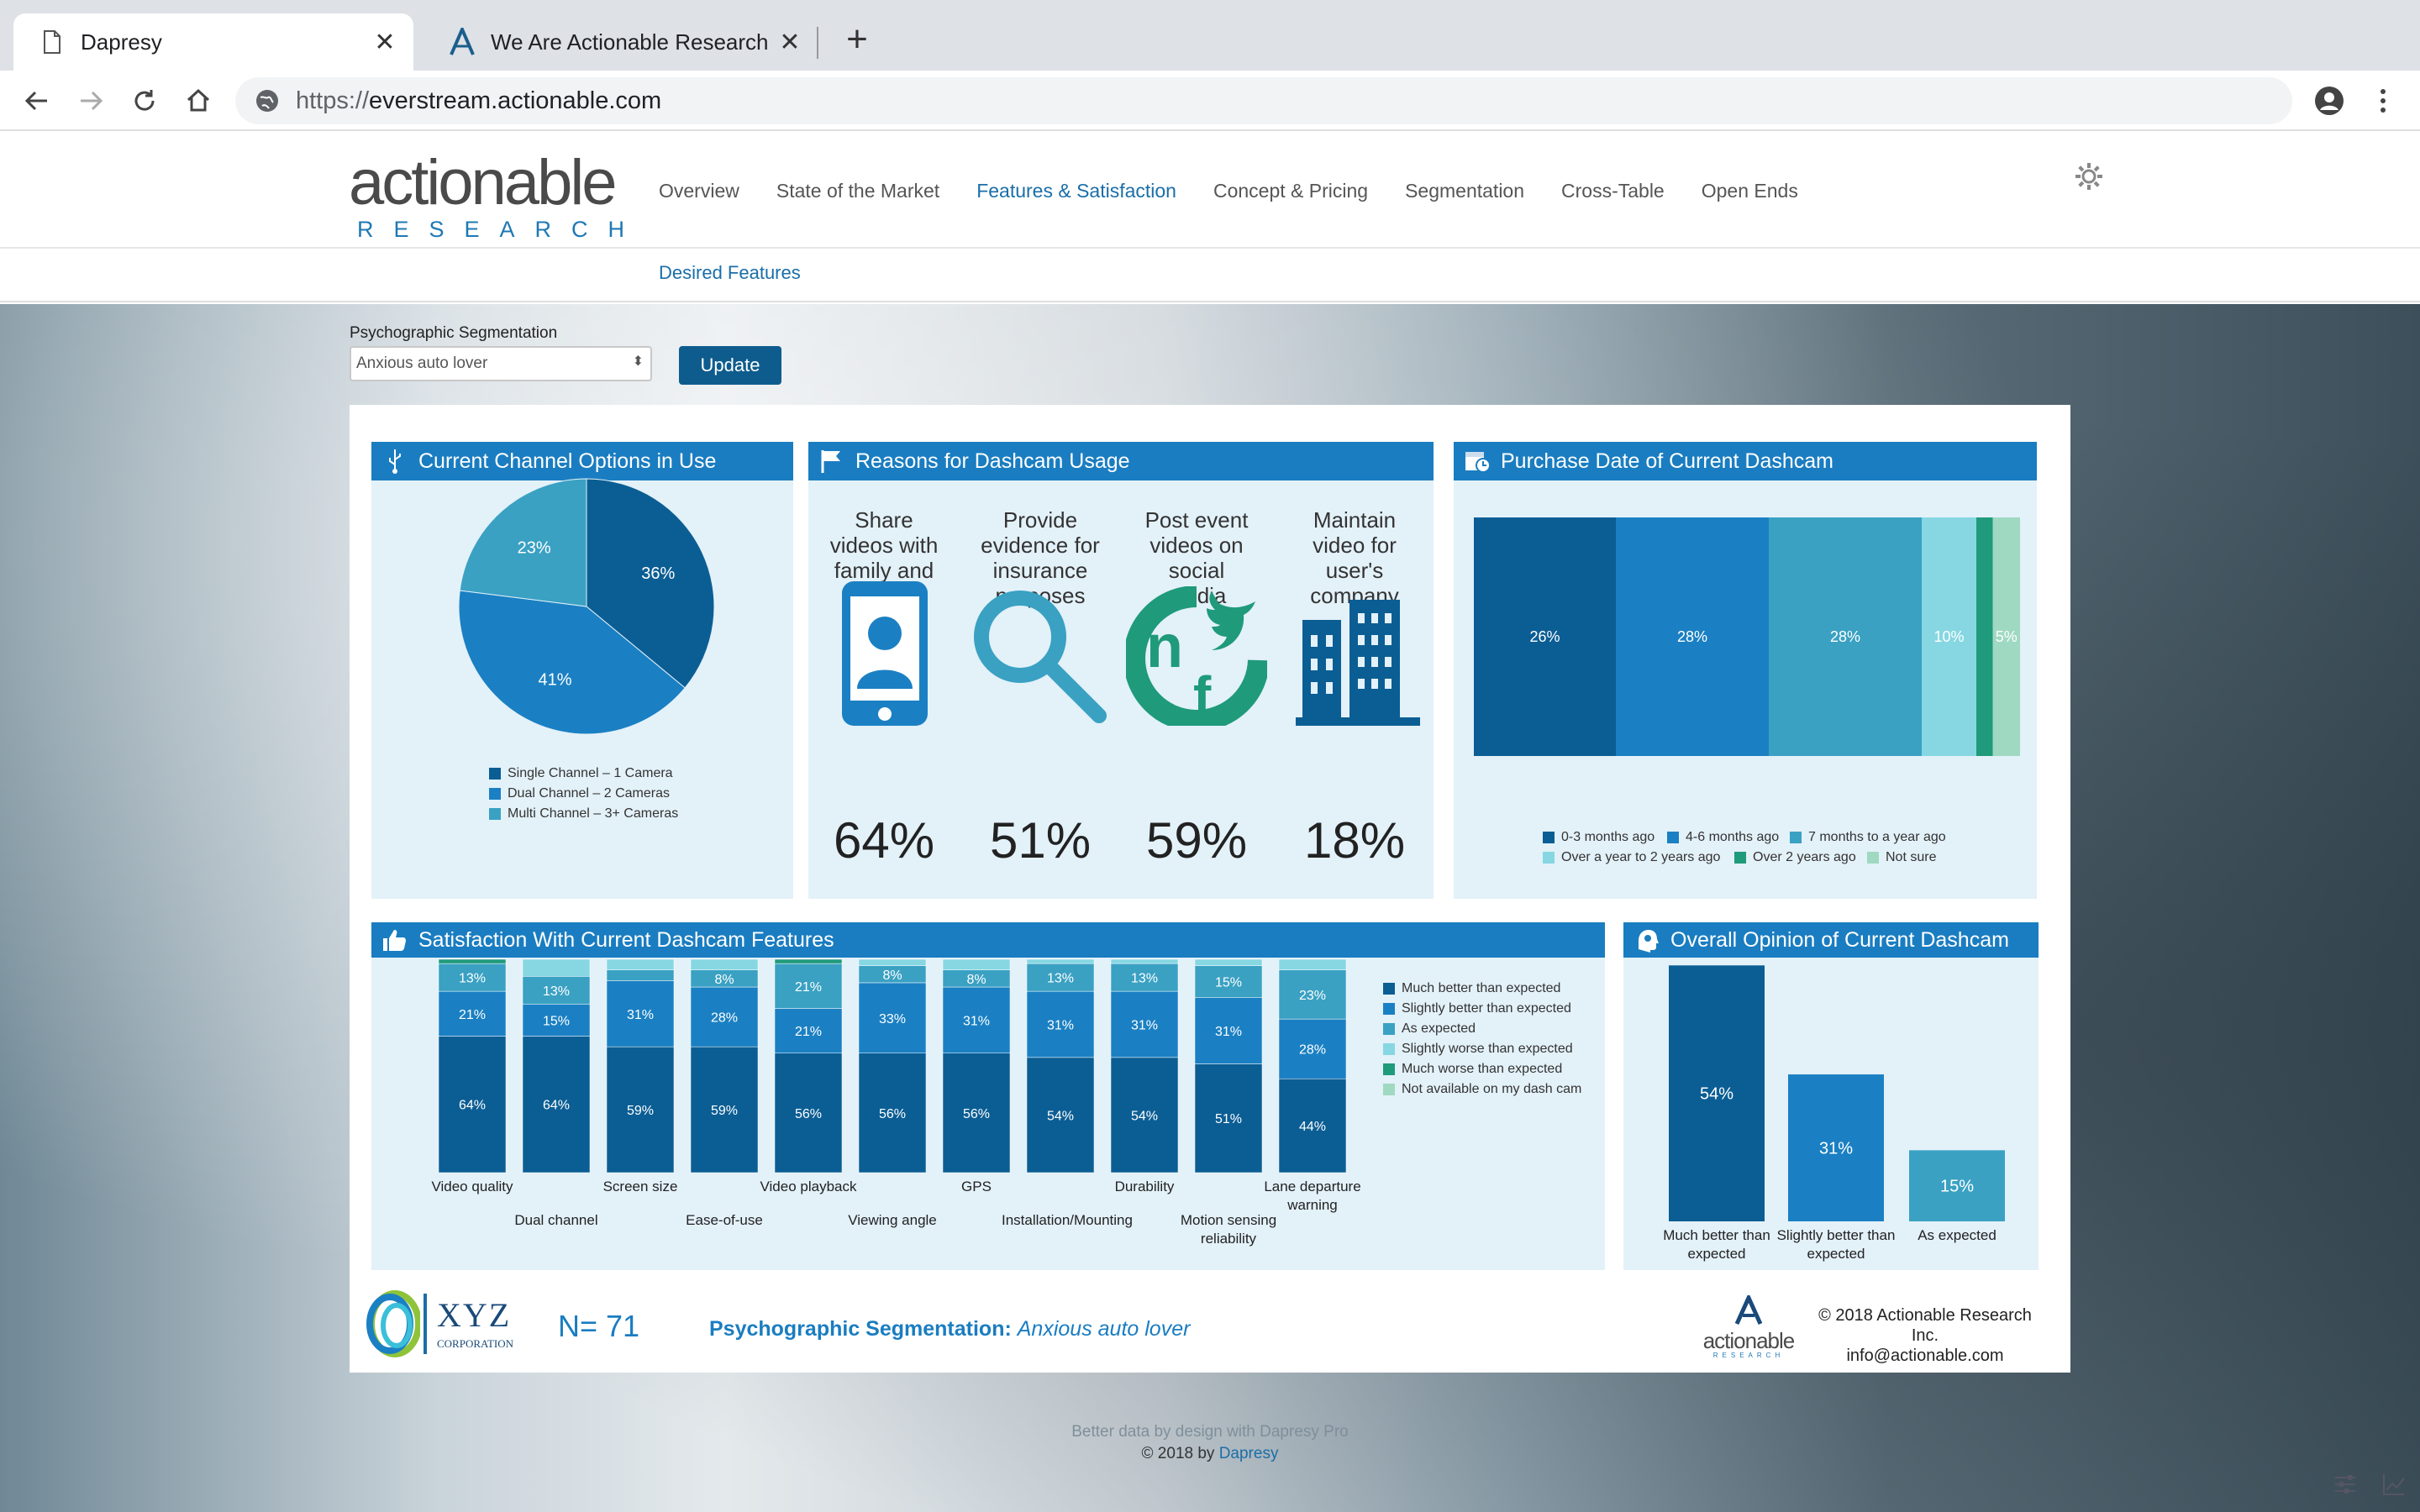 The height and width of the screenshot is (1512, 2420). I want to click on profile-icon, so click(2329, 100).